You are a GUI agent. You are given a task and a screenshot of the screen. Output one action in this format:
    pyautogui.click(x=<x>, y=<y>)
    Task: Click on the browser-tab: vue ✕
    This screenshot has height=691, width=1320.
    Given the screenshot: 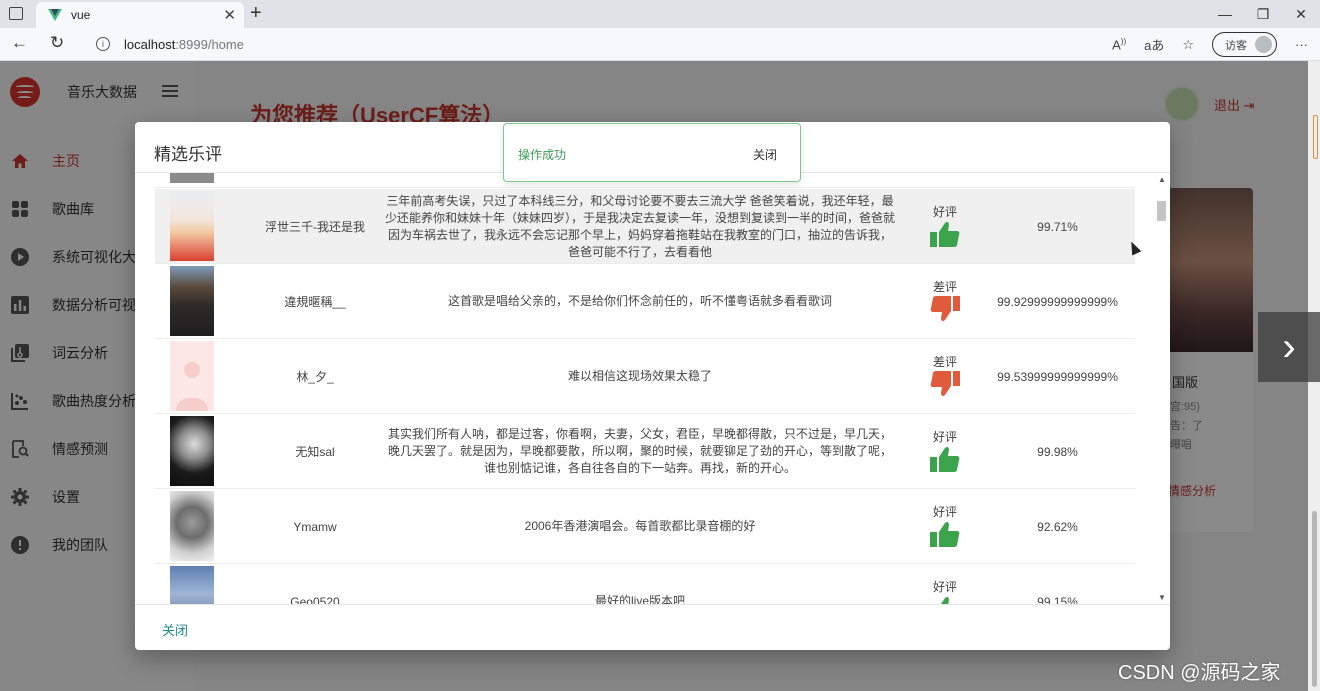 What is the action you would take?
    pyautogui.click(x=140, y=15)
    